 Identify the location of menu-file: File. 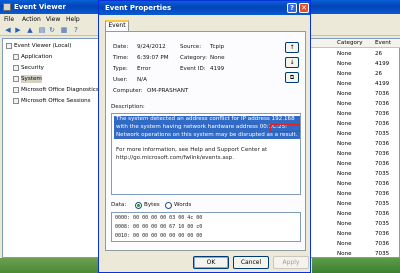
(9, 19).